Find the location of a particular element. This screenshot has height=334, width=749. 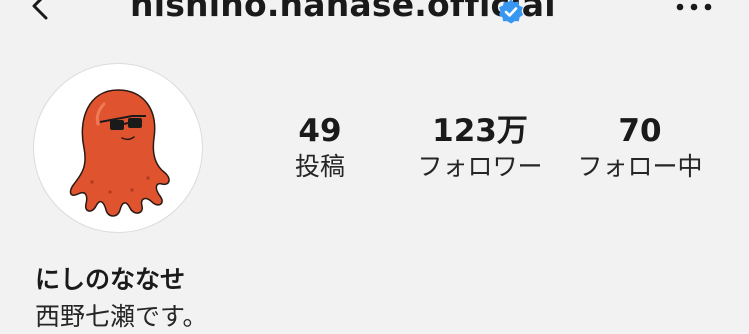

following-label: フォロー中 is located at coordinates (640, 166).